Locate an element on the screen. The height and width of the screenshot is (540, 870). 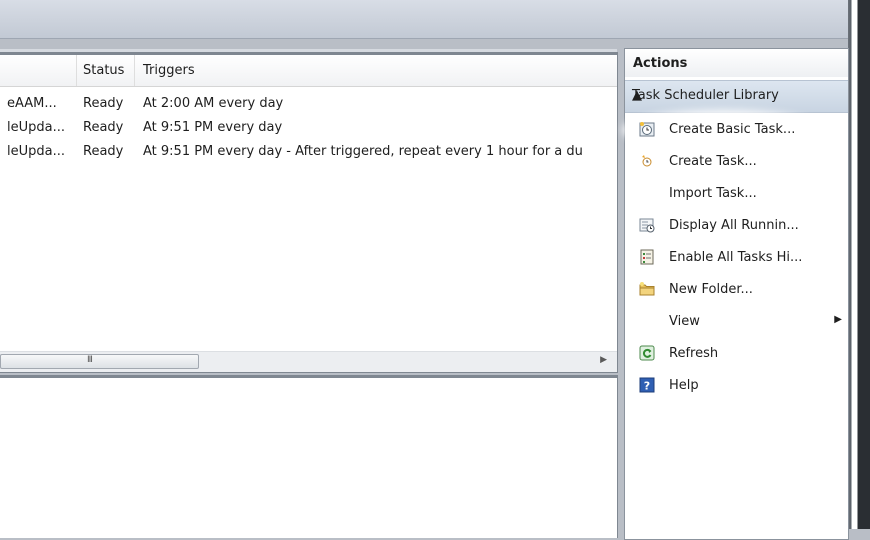
scrollbar-grip: III is located at coordinates (90, 360).